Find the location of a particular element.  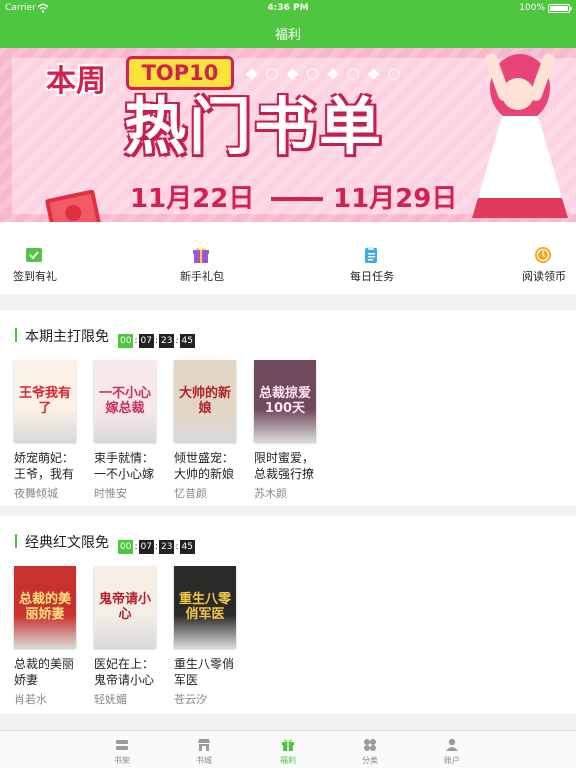

nav-bar: 福利 is located at coordinates (288, 32).